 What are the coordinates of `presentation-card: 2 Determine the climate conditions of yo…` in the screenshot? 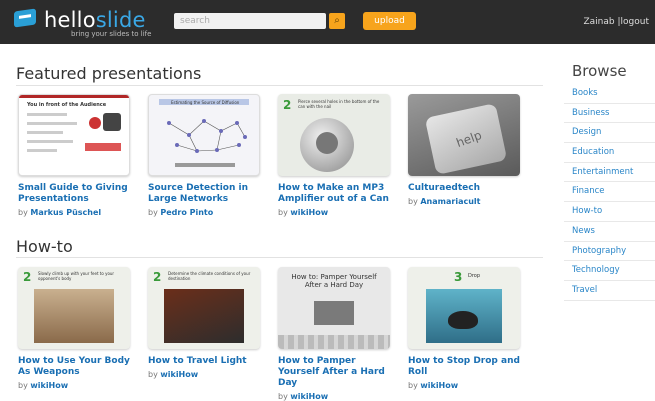 It's located at (204, 323).